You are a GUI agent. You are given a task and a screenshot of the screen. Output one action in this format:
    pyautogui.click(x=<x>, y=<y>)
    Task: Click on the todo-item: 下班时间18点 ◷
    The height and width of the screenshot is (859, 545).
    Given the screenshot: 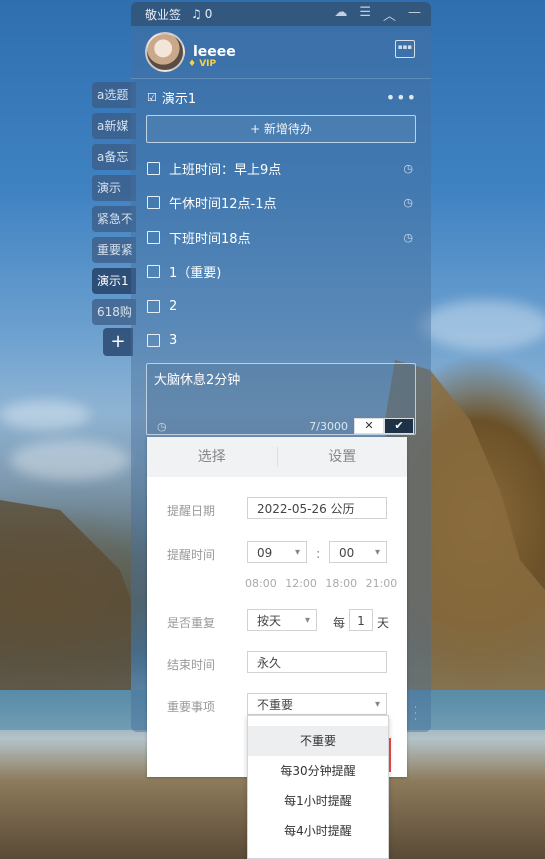 What is the action you would take?
    pyautogui.click(x=281, y=237)
    